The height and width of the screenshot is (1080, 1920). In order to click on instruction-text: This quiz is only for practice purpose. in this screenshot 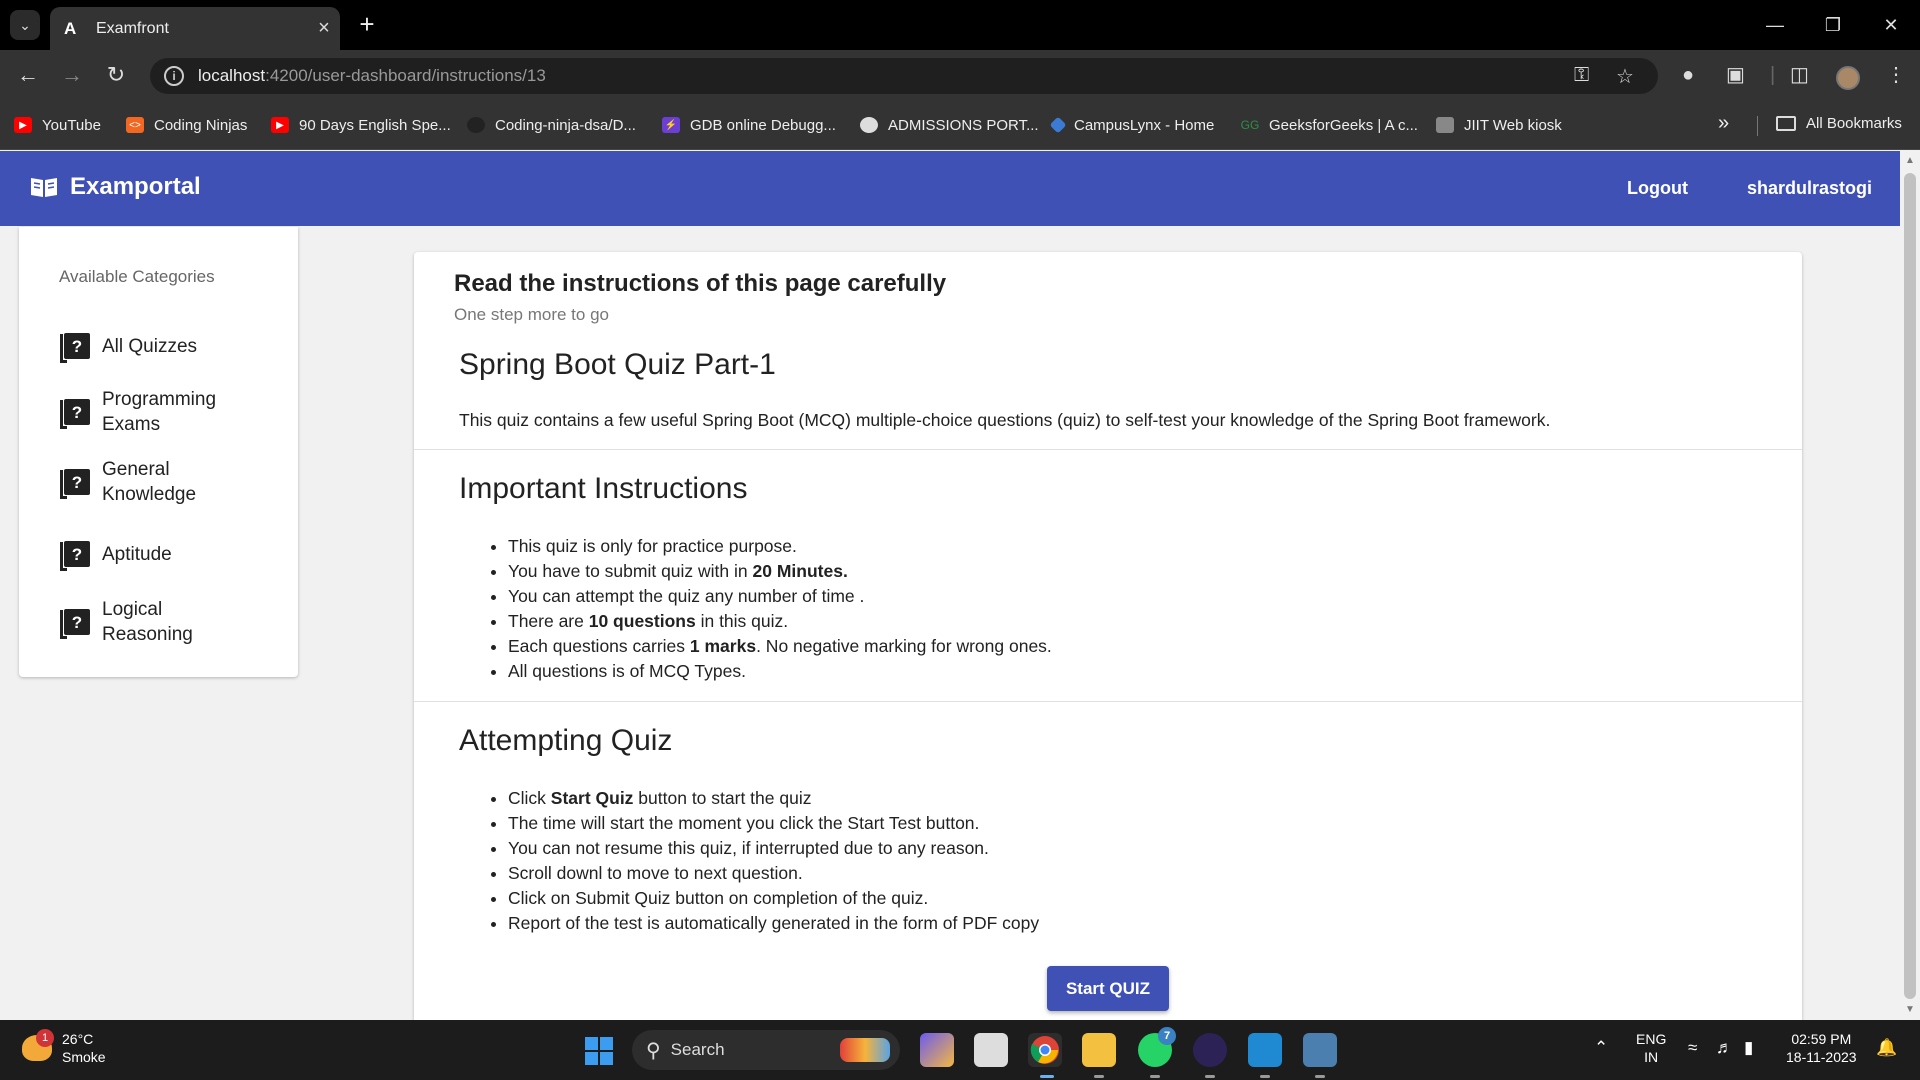, I will do `click(652, 546)`.